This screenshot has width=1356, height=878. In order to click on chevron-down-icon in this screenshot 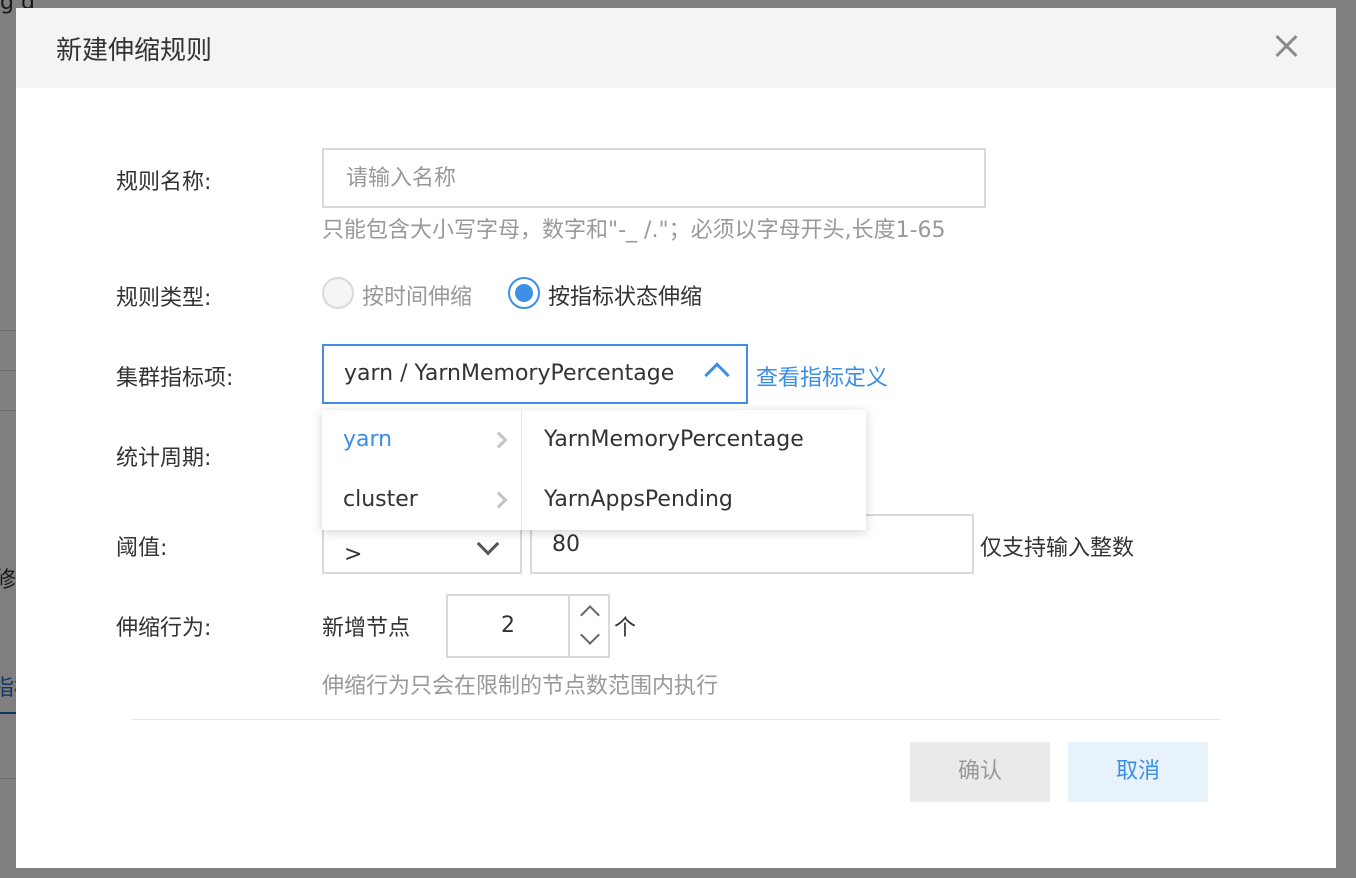, I will do `click(488, 544)`.